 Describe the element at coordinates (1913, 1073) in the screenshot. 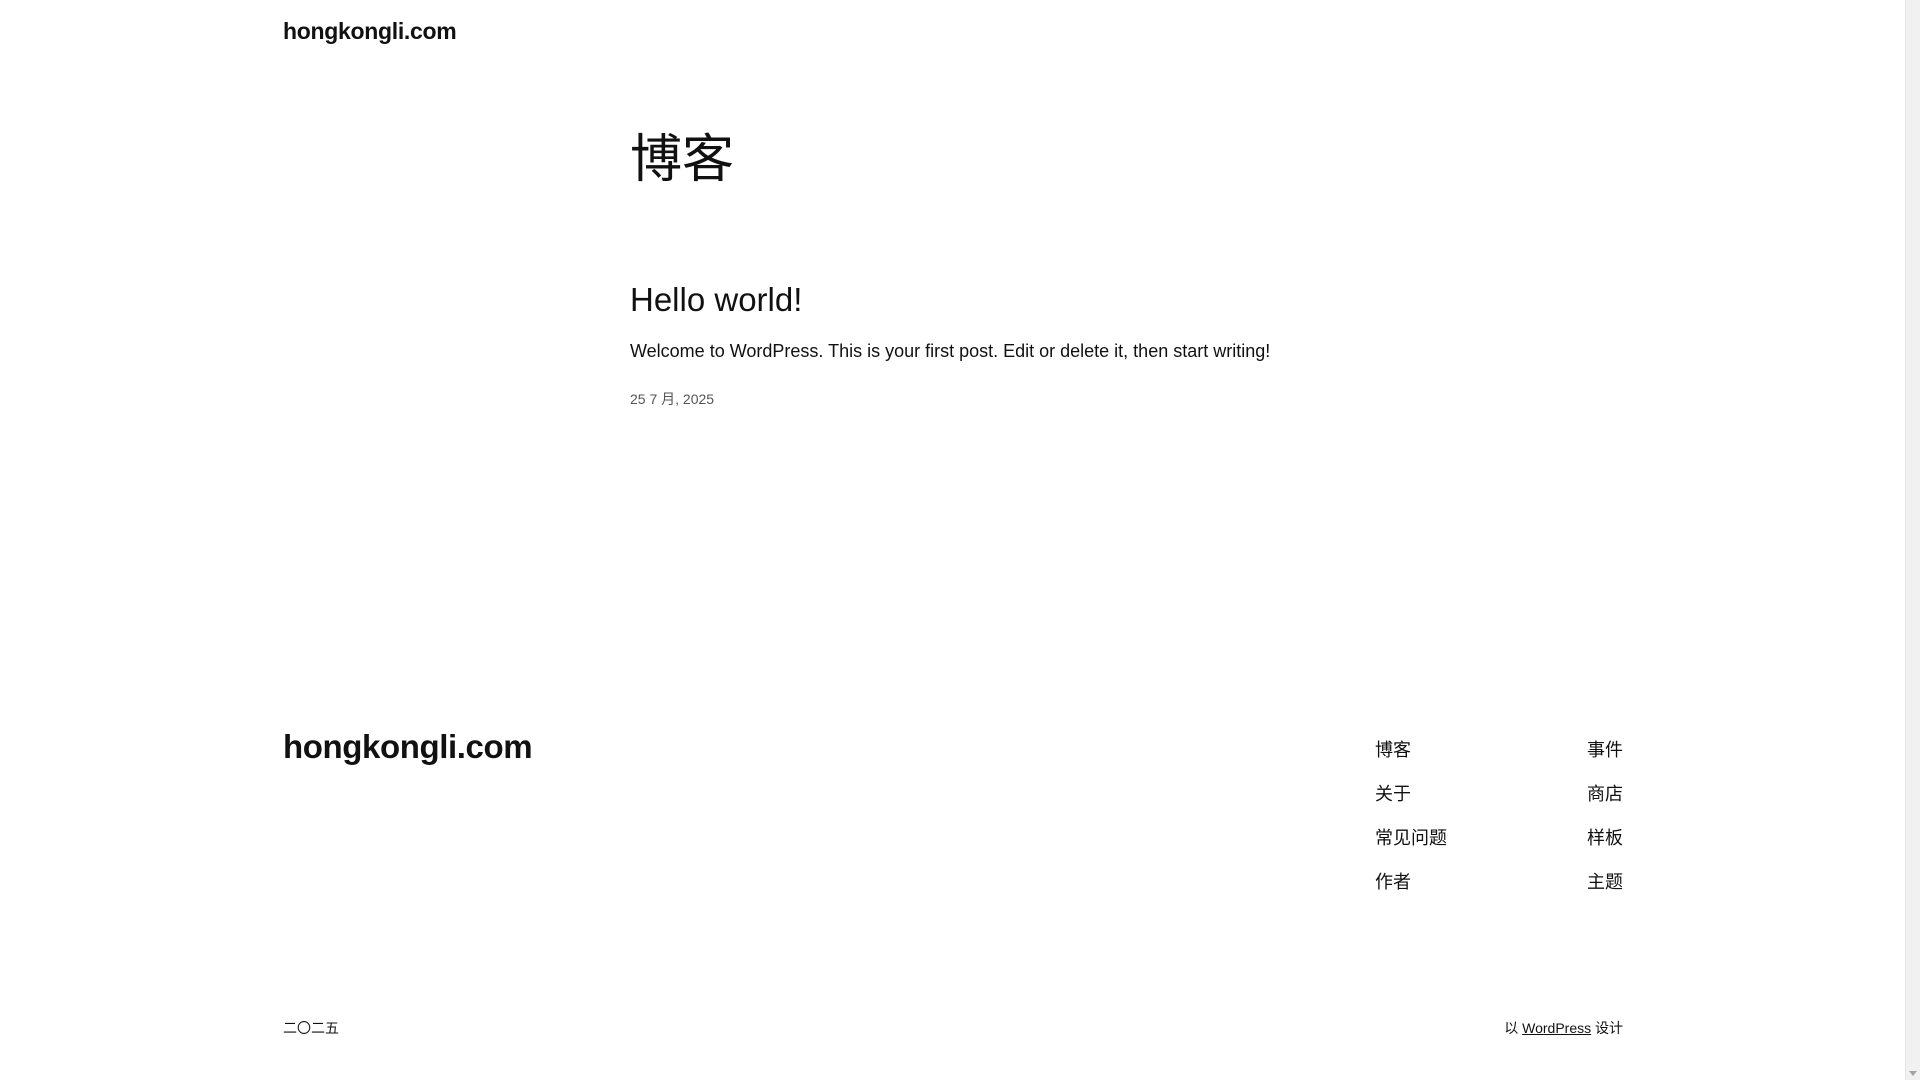

I see `chevron-down-icon` at that location.